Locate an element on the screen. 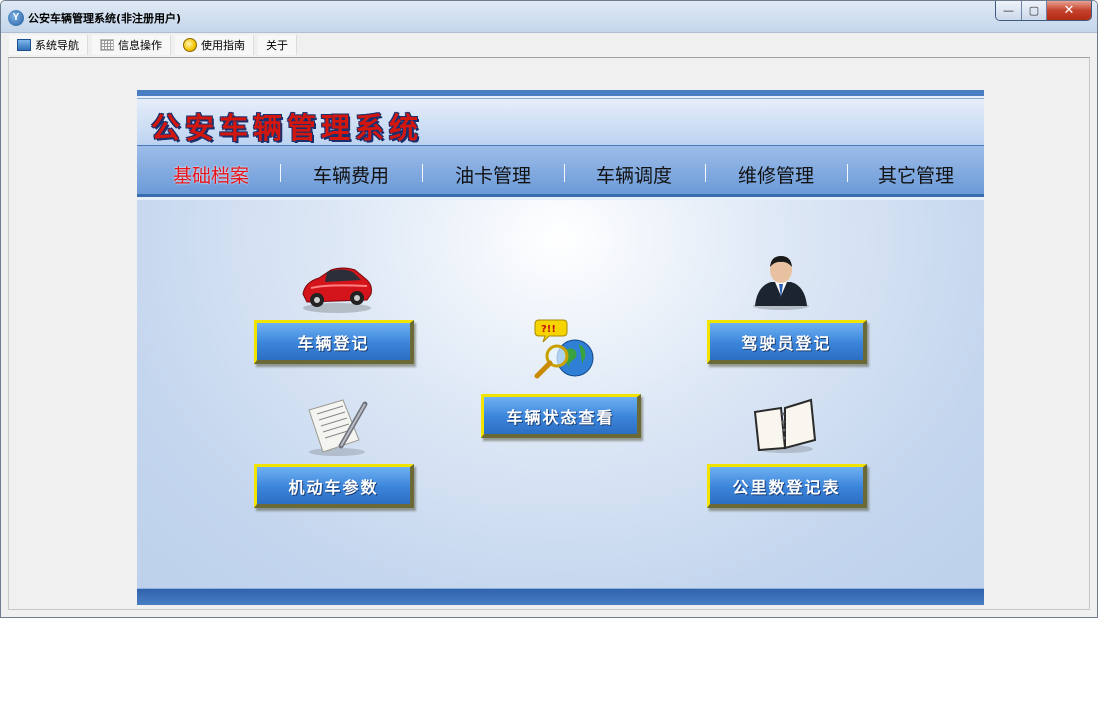  grid-icon is located at coordinates (107, 45).